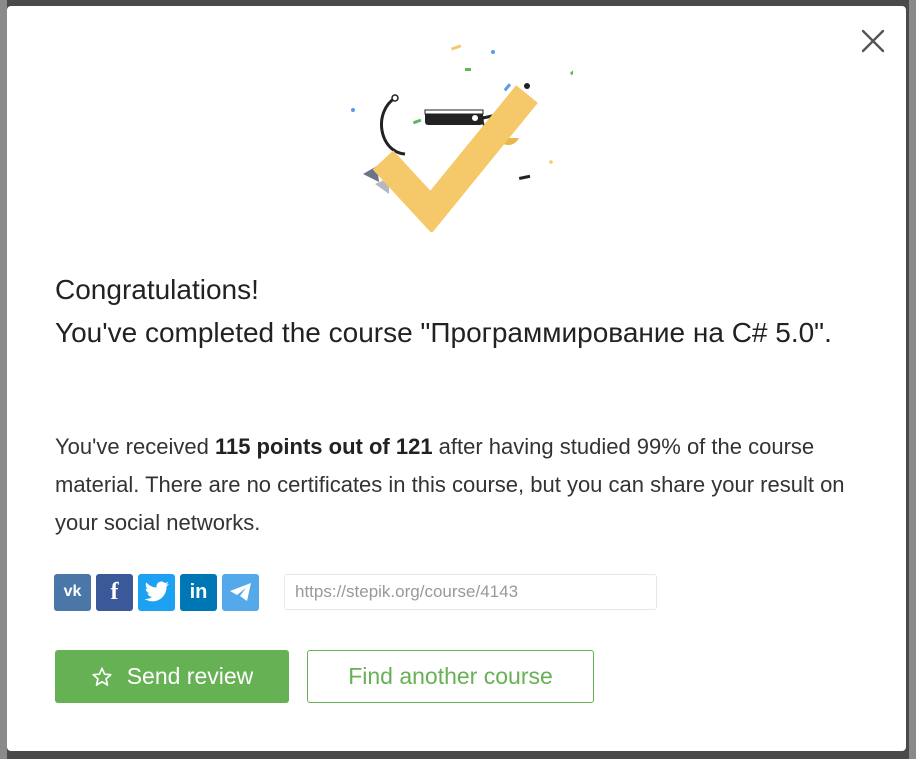 Image resolution: width=916 pixels, height=759 pixels. I want to click on close-button, so click(873, 41).